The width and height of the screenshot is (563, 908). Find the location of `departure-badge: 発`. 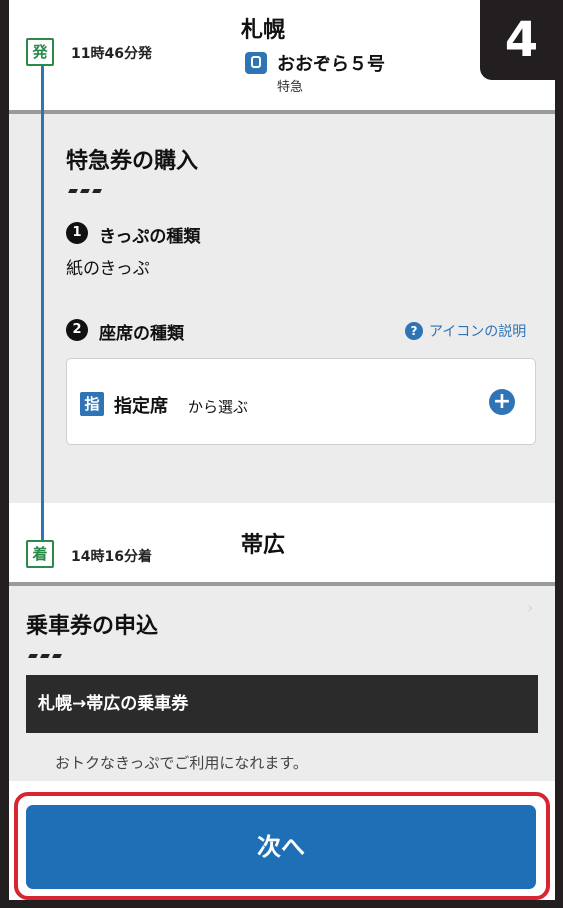

departure-badge: 発 is located at coordinates (40, 52).